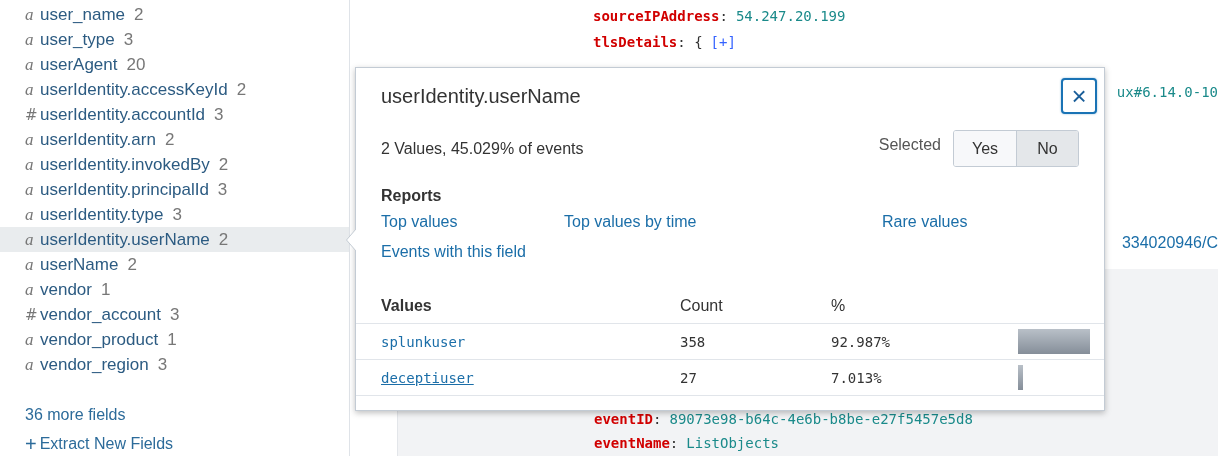 The width and height of the screenshot is (1218, 456). I want to click on report-link: Events with this field, so click(453, 252).